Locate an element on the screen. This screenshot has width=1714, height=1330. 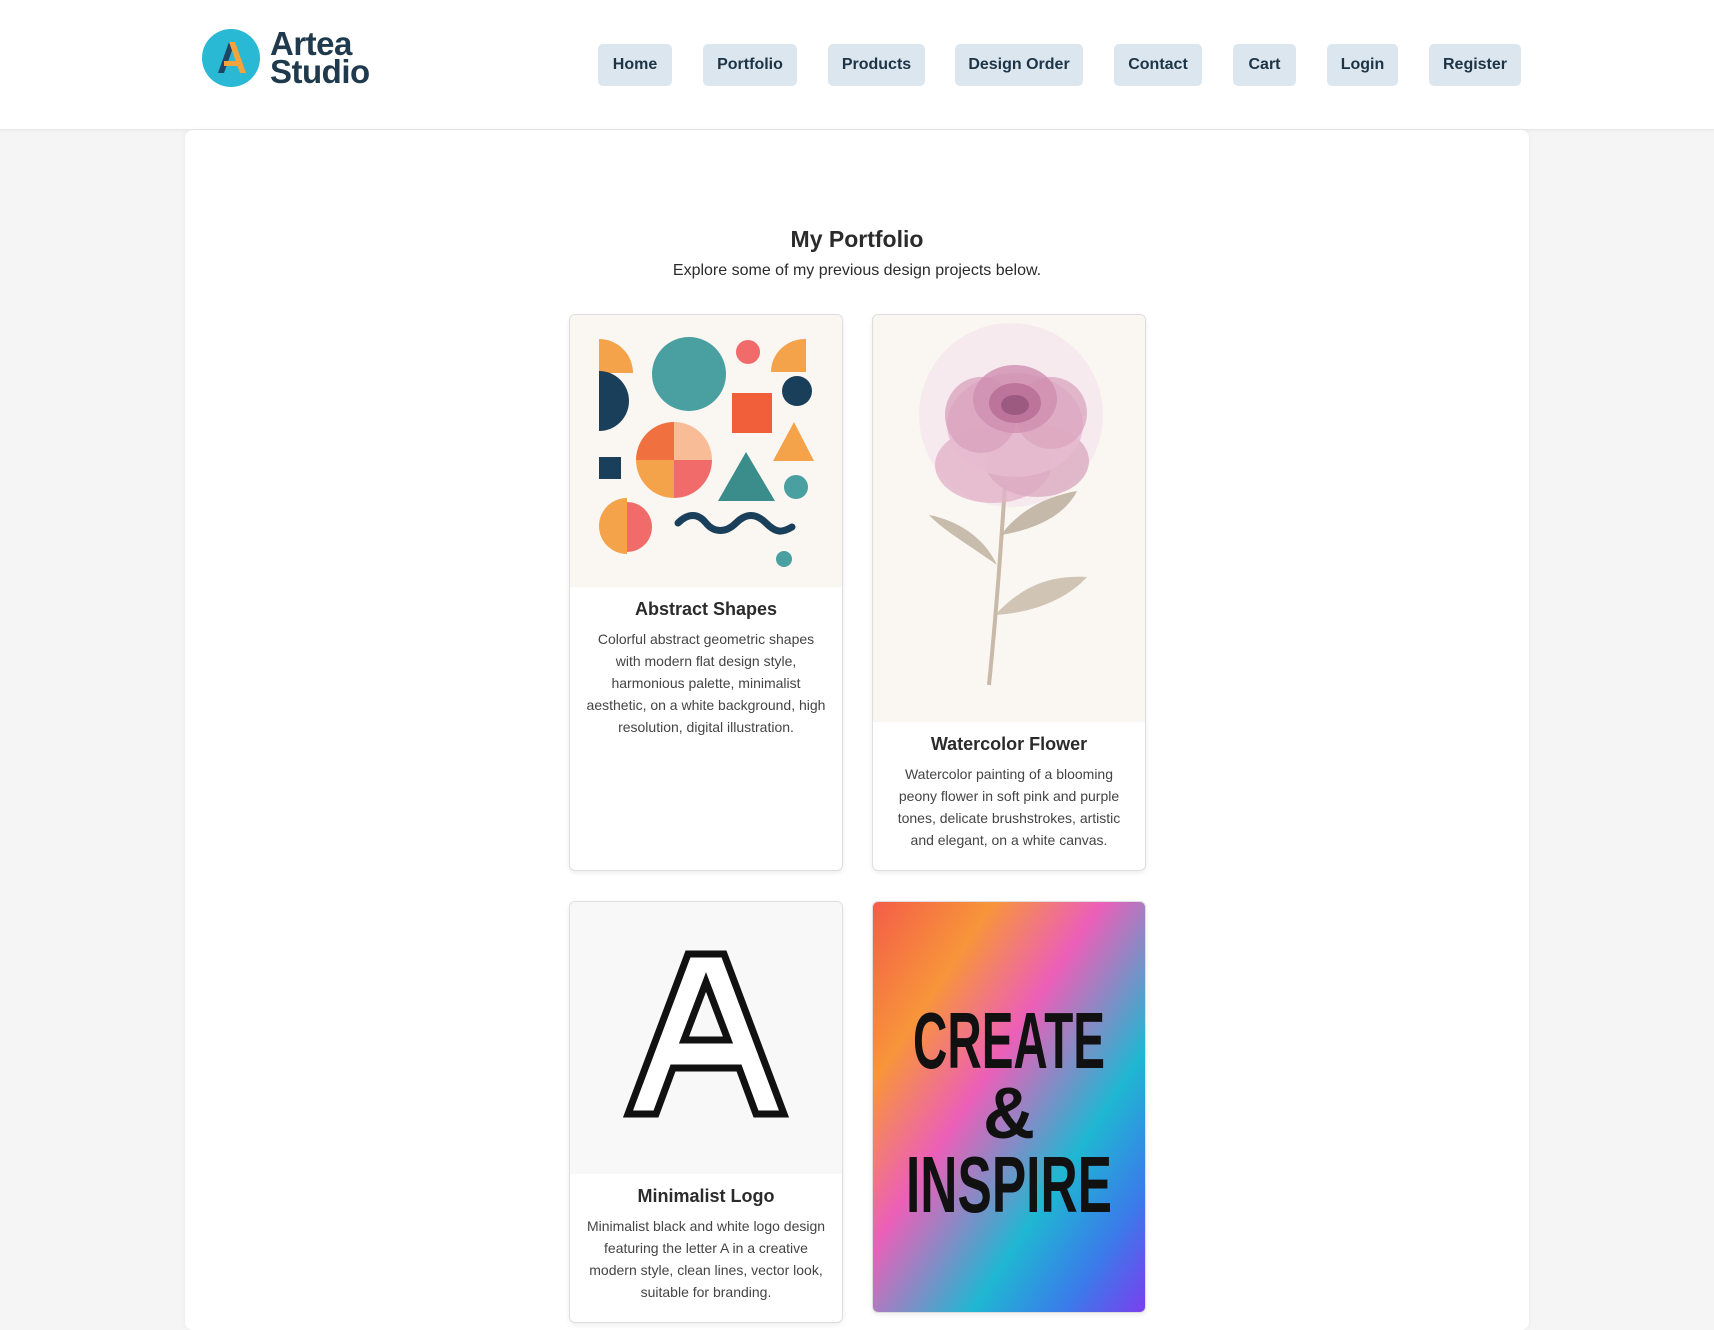
nav-cart-button: Cart is located at coordinates (1264, 65).